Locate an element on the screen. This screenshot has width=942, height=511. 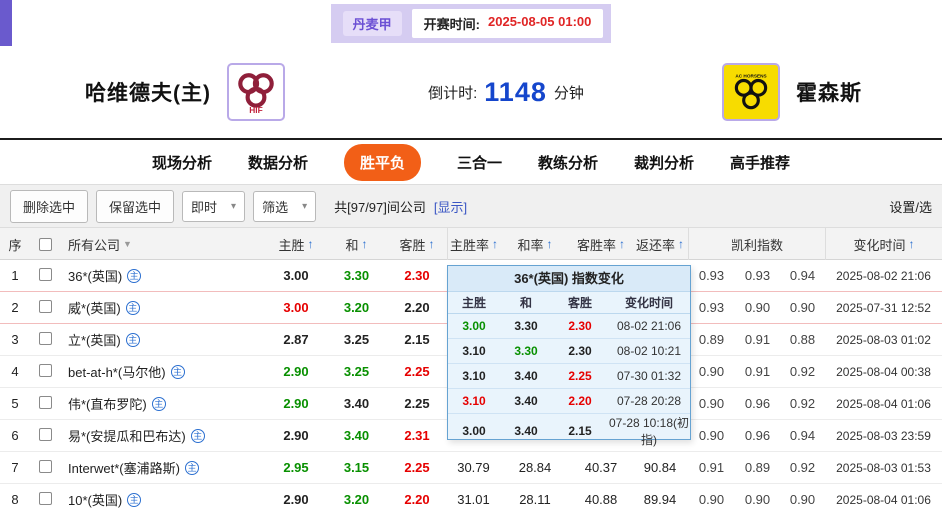
col-draw-odds: 和 ↑ is located at coordinates (356, 244).